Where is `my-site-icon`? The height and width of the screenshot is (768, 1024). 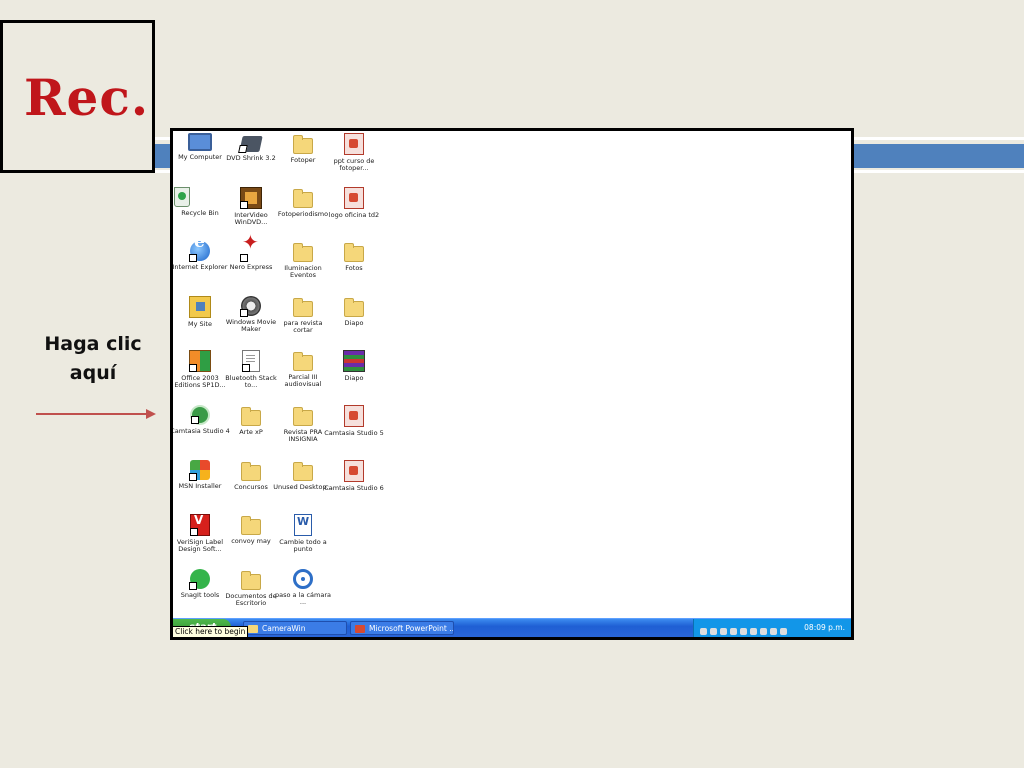
my-site-icon is located at coordinates (200, 307).